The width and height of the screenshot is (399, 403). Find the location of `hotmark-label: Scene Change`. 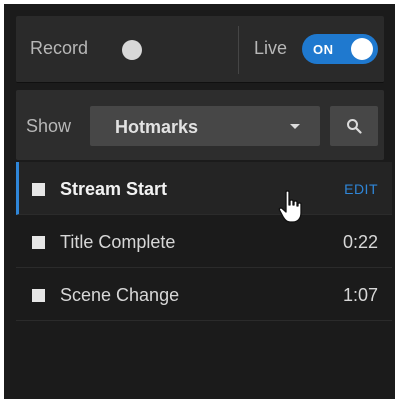

hotmark-label: Scene Change is located at coordinates (120, 295).